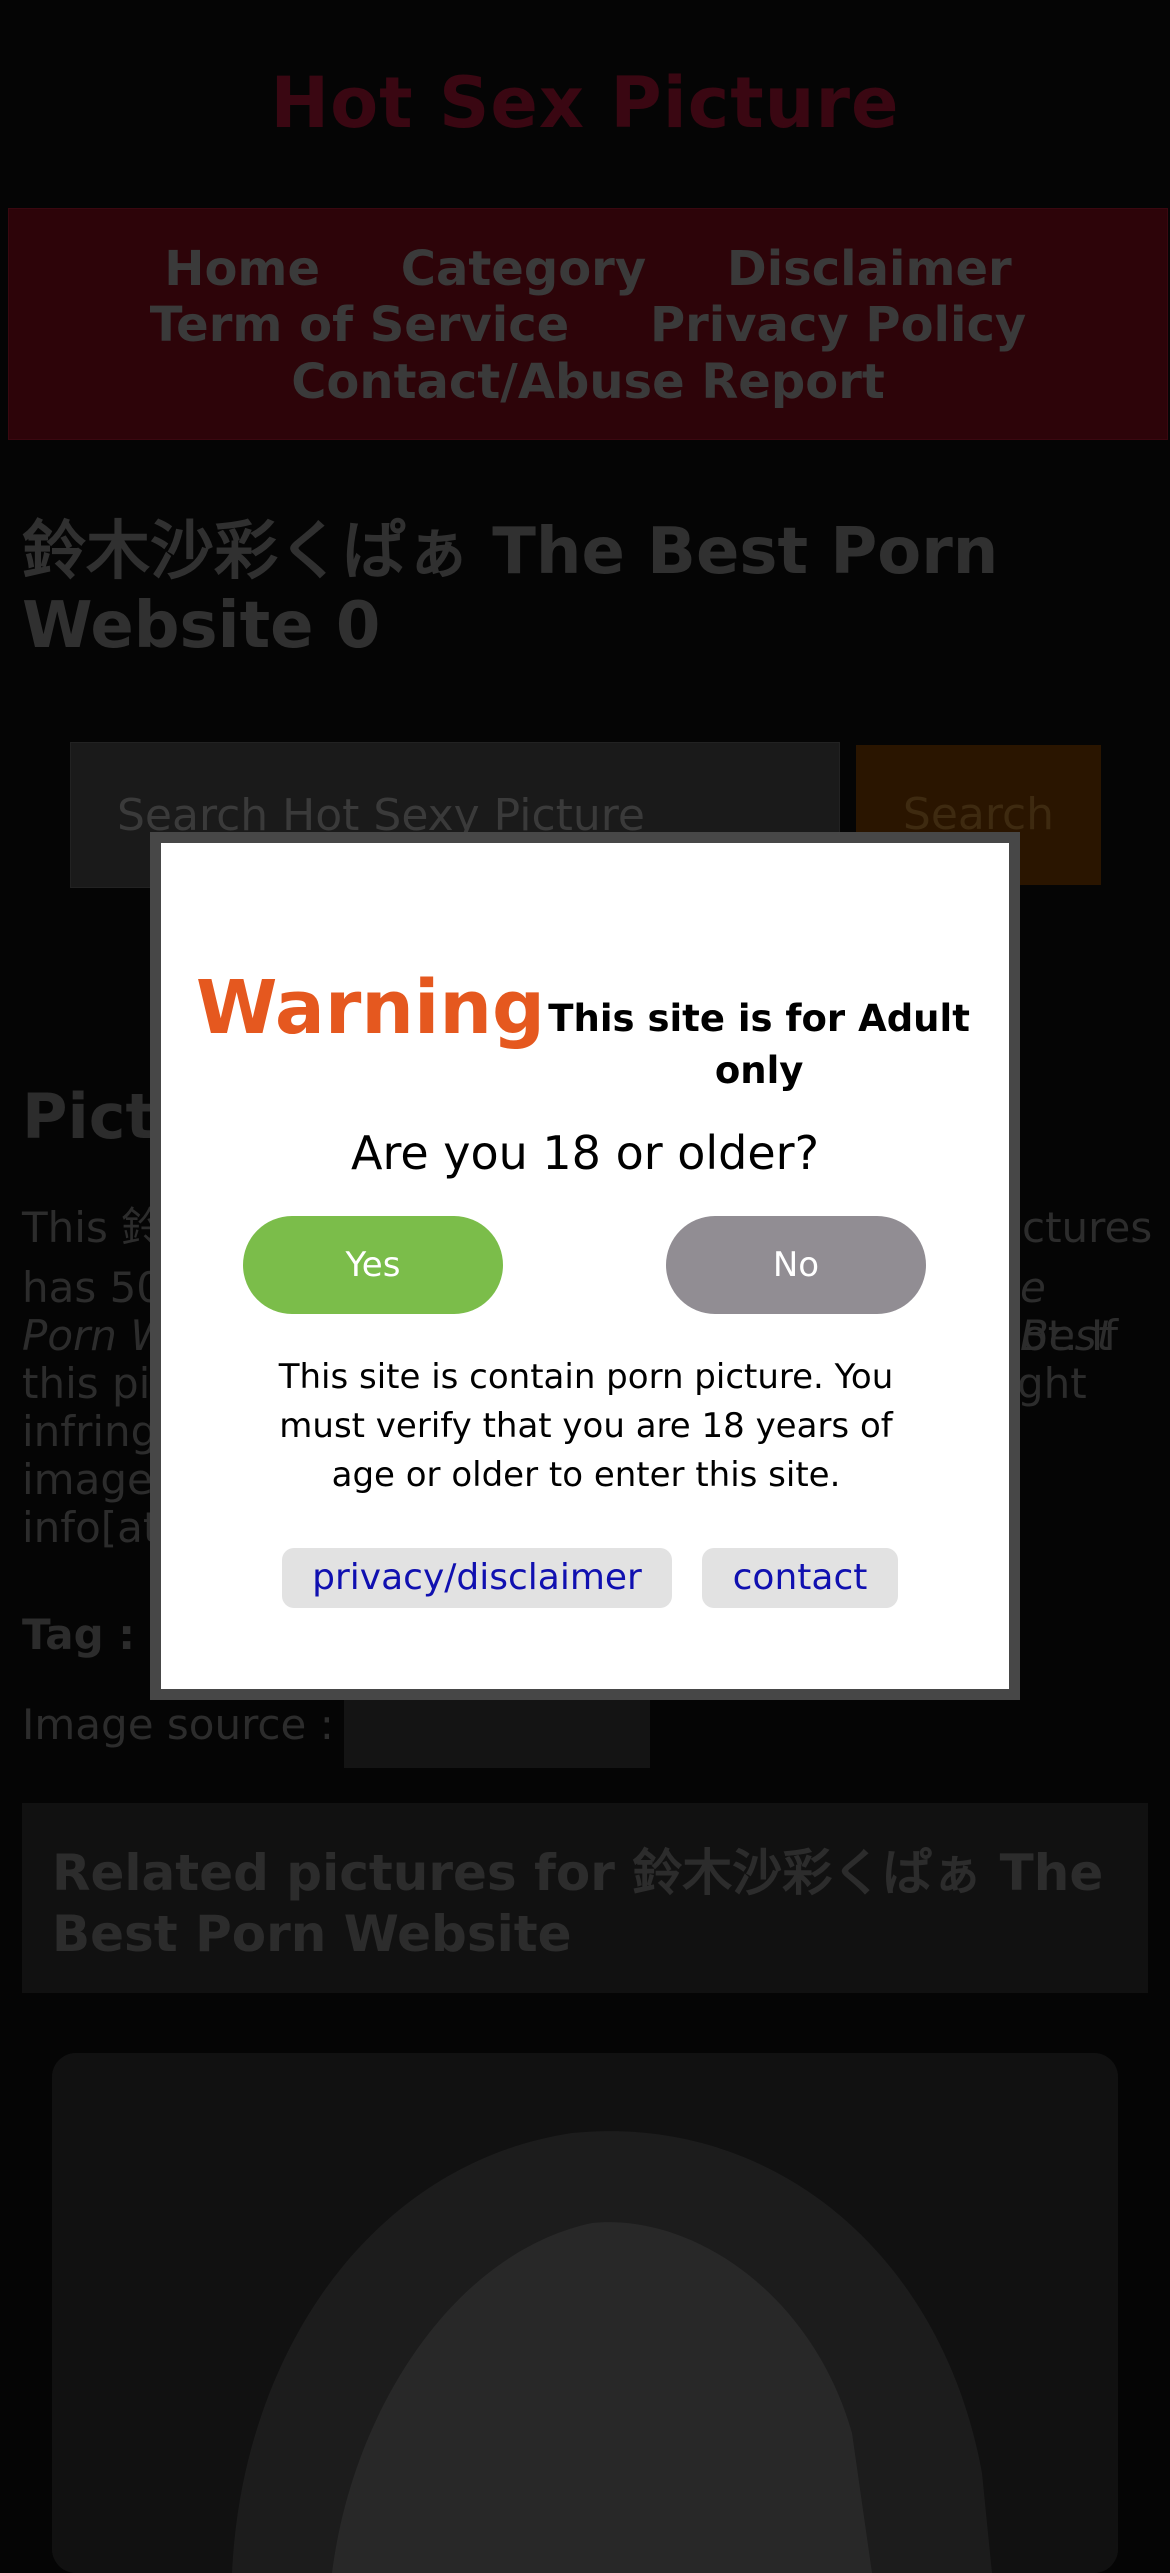  I want to click on warning-heading: Warning This site is for Adult only, so click(585, 1019).